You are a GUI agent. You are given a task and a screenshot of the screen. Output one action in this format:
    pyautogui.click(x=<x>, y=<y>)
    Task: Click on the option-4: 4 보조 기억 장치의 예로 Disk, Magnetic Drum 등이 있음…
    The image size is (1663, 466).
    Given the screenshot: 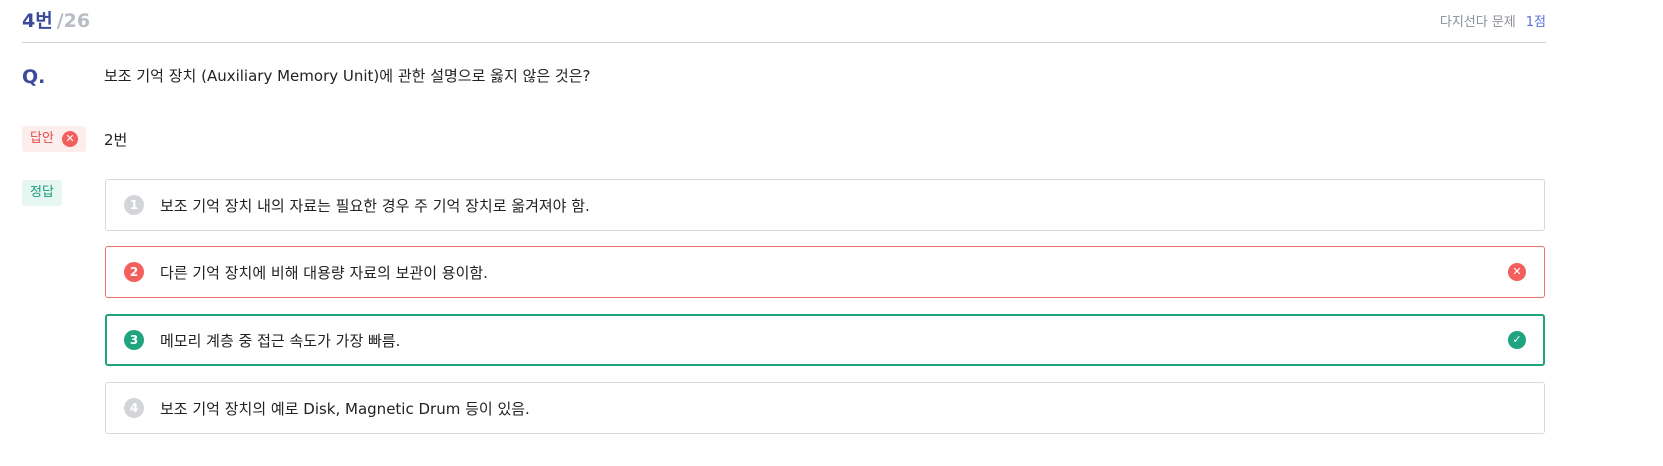 What is the action you would take?
    pyautogui.click(x=825, y=408)
    